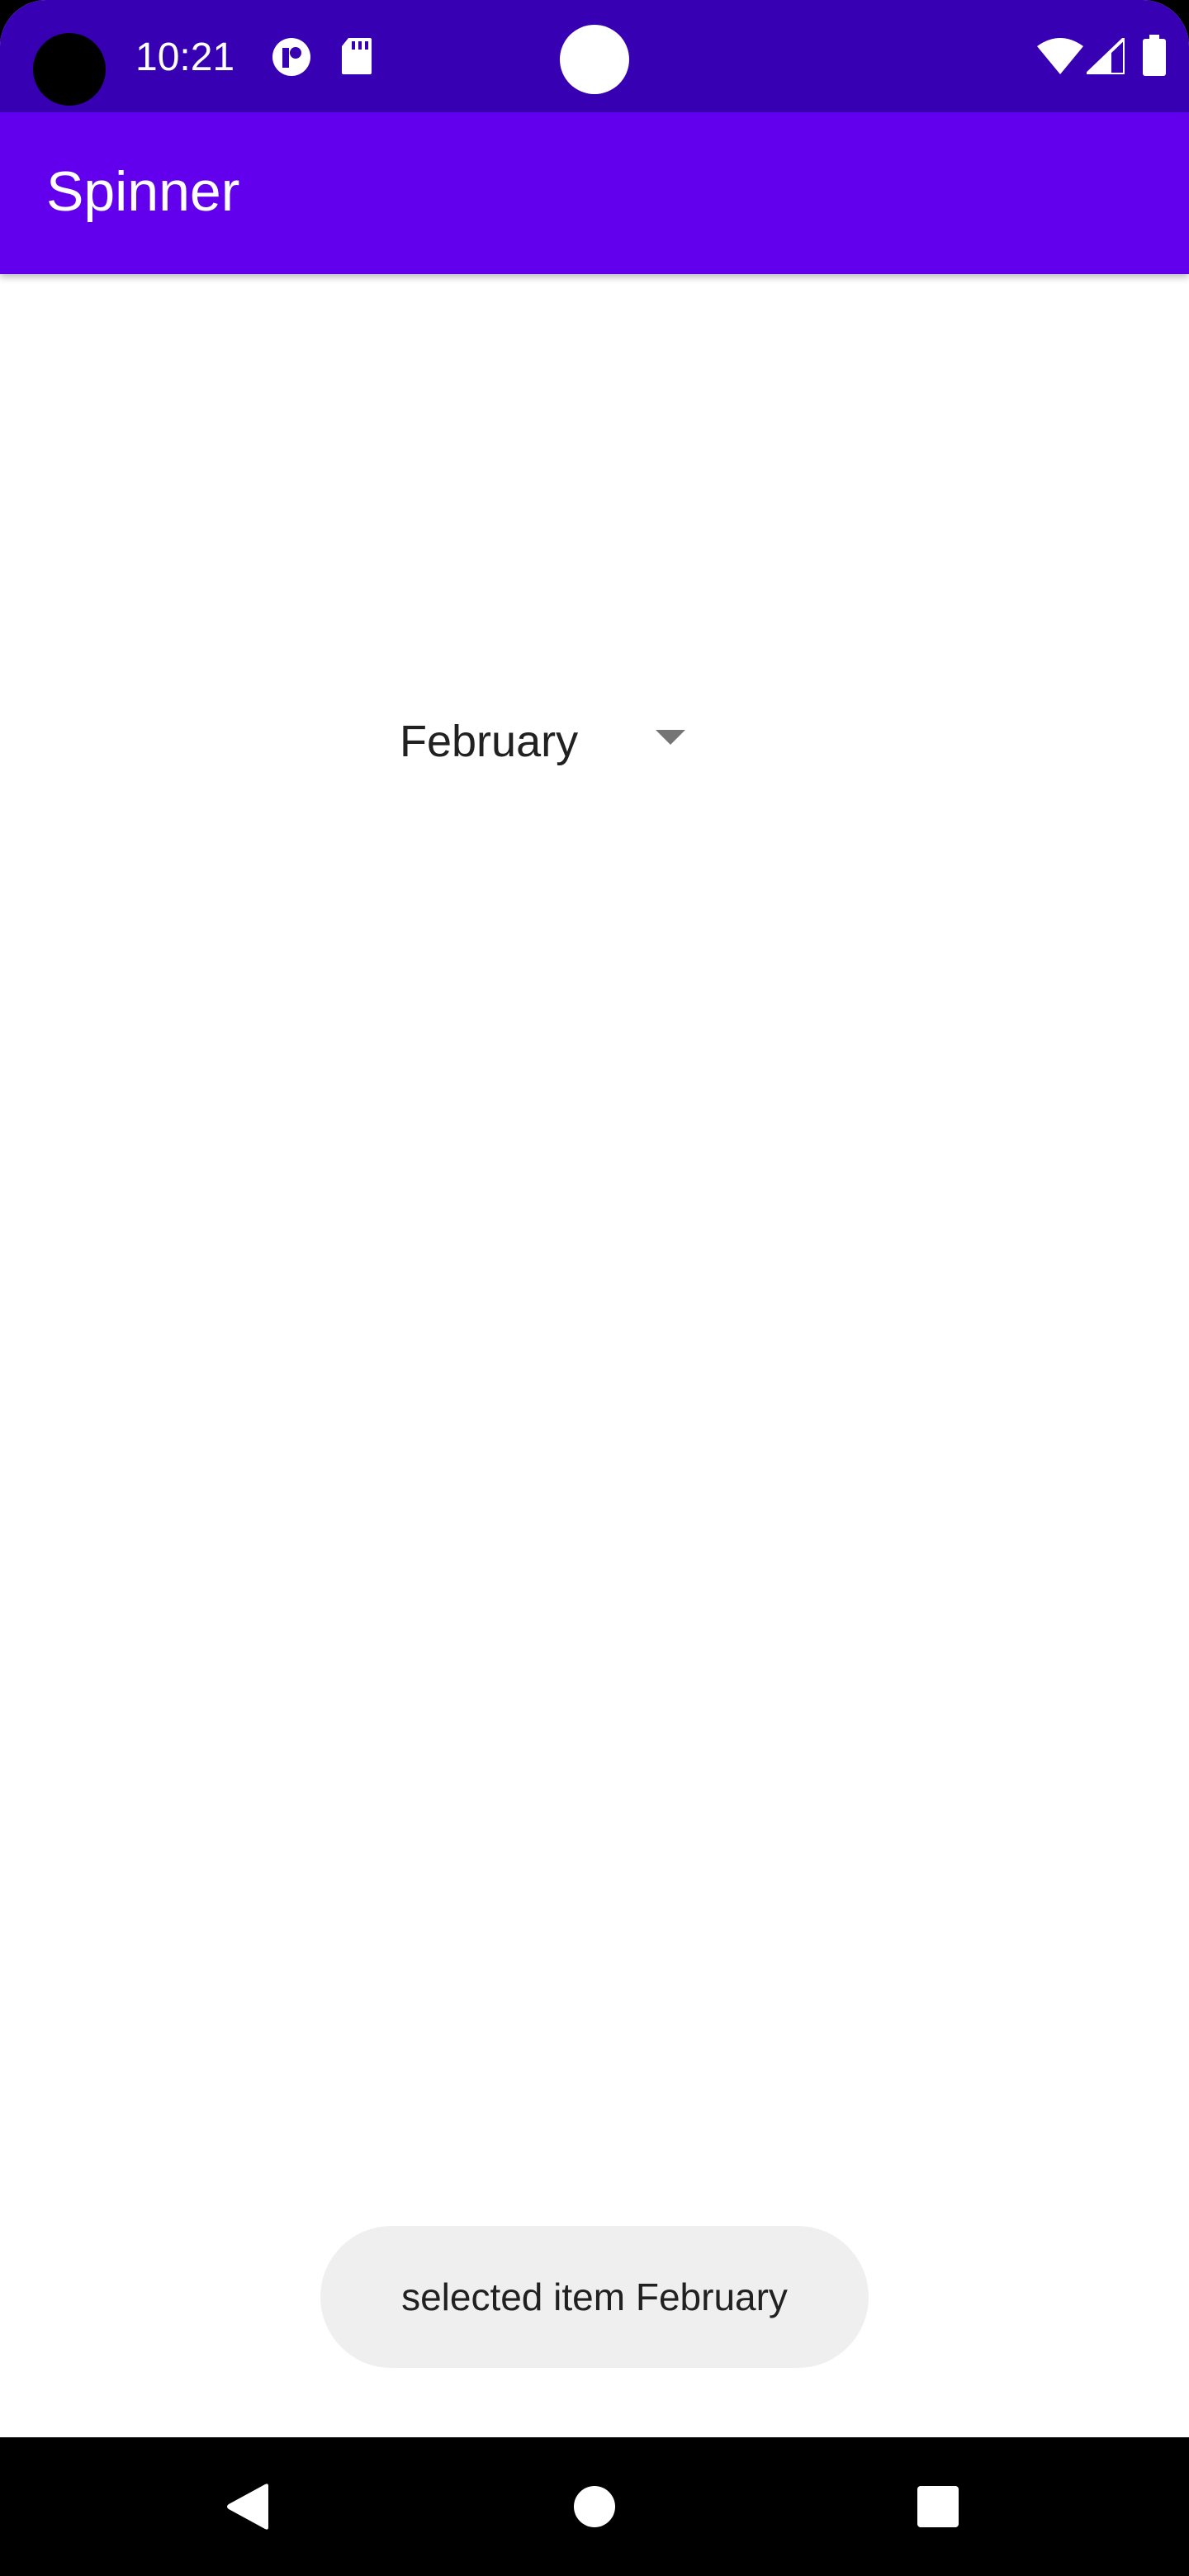  Describe the element at coordinates (594, 59) in the screenshot. I see `center-status-dot` at that location.